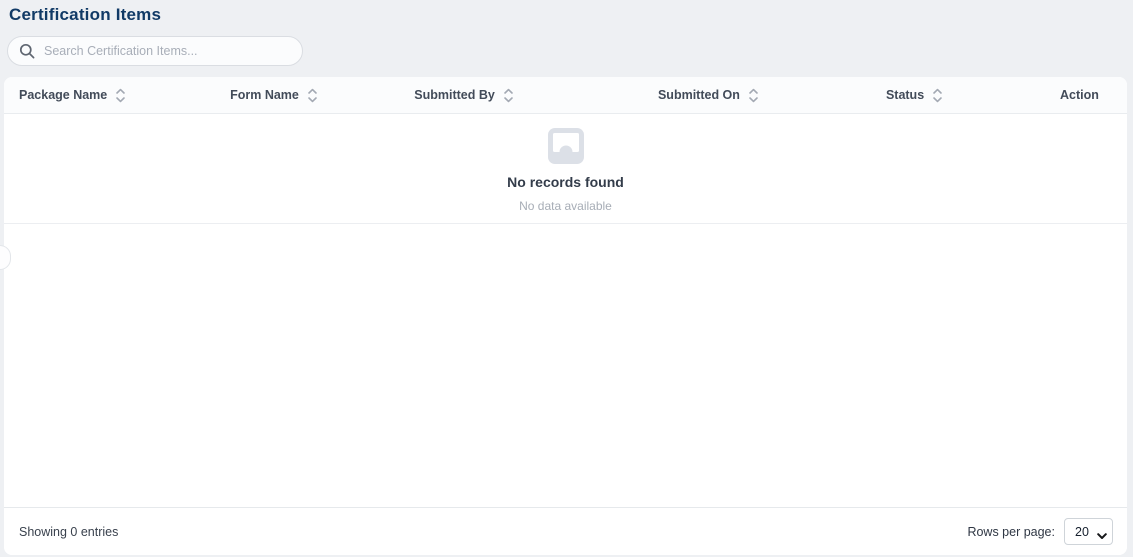 The image size is (1133, 557). What do you see at coordinates (1079, 95) in the screenshot?
I see `column-header-label: Action` at bounding box center [1079, 95].